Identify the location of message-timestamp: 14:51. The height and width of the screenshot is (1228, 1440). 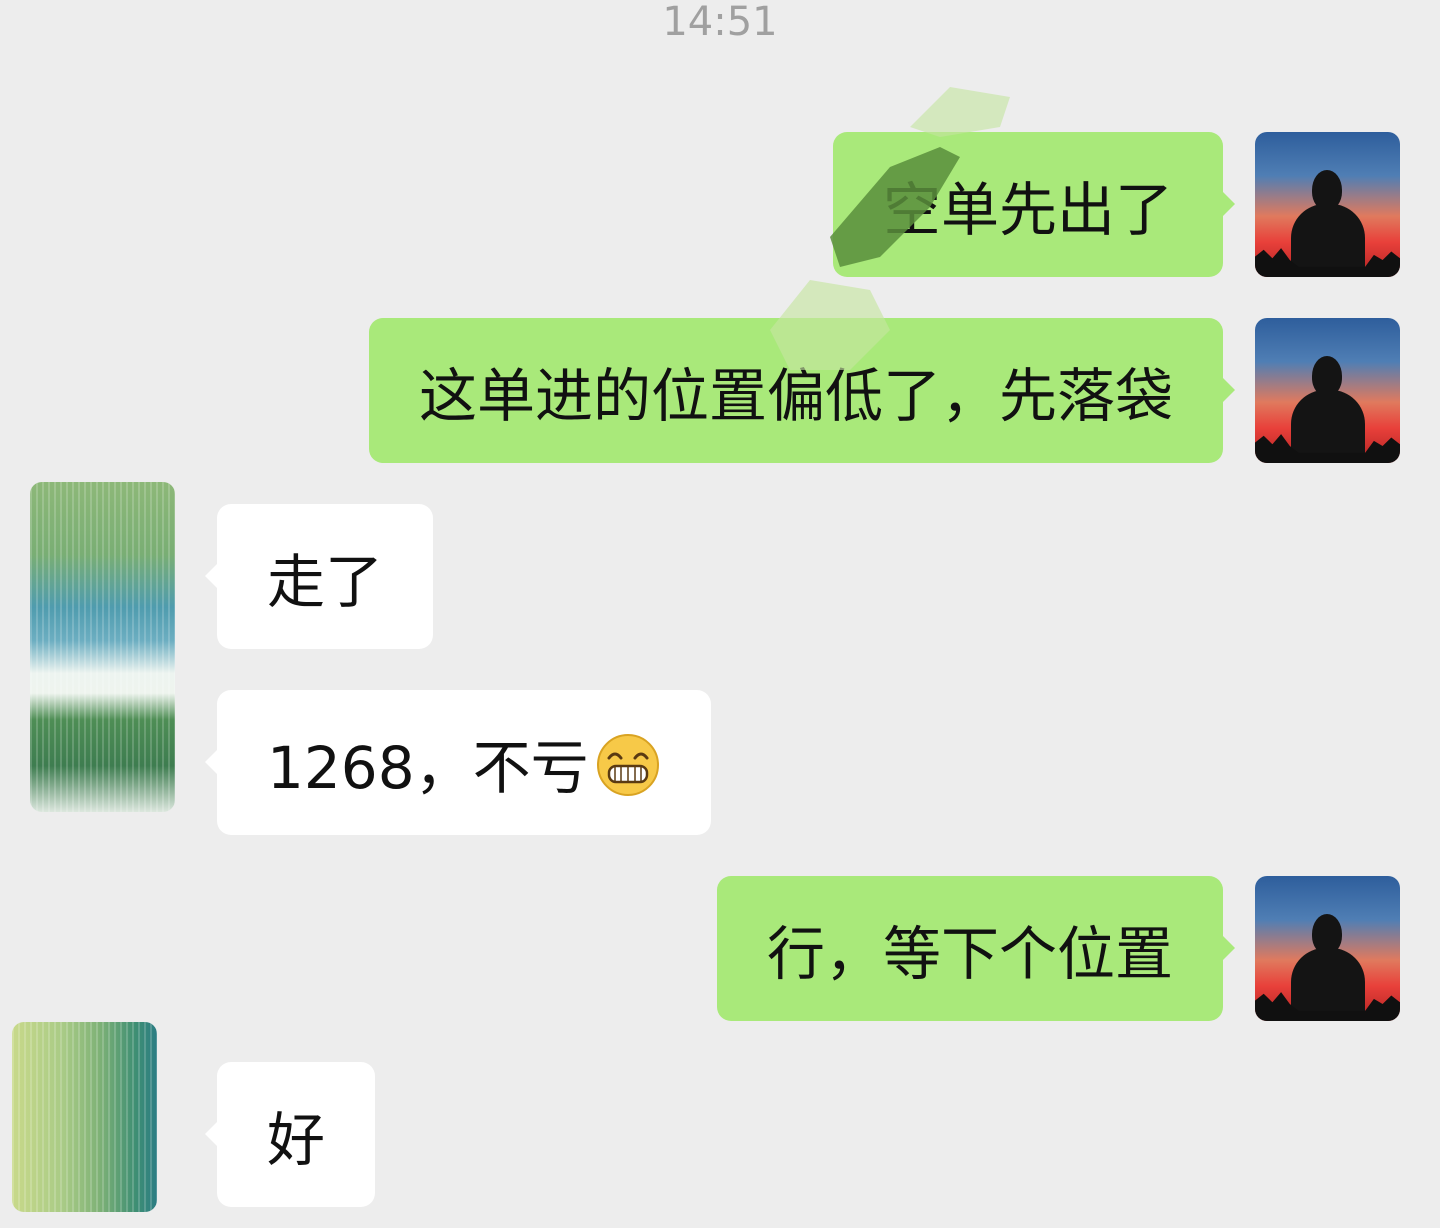
(720, 22).